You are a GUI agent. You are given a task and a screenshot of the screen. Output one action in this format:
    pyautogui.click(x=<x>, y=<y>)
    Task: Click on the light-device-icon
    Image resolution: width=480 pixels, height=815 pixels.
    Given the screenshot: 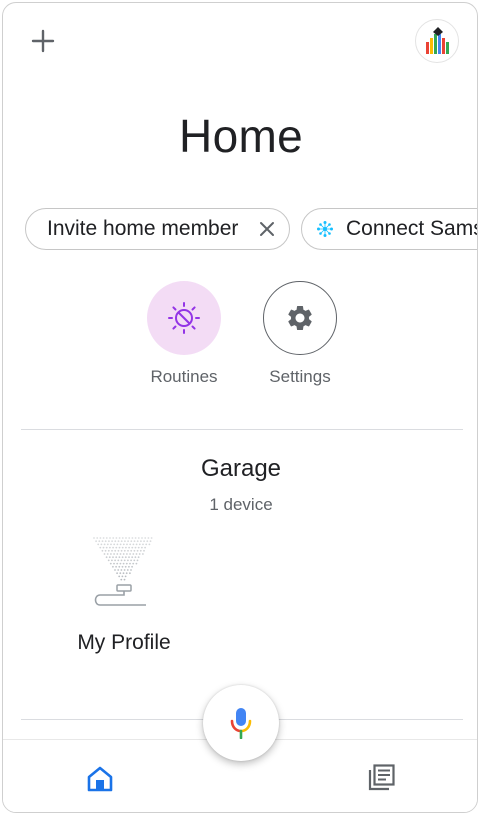 What is the action you would take?
    pyautogui.click(x=123, y=571)
    